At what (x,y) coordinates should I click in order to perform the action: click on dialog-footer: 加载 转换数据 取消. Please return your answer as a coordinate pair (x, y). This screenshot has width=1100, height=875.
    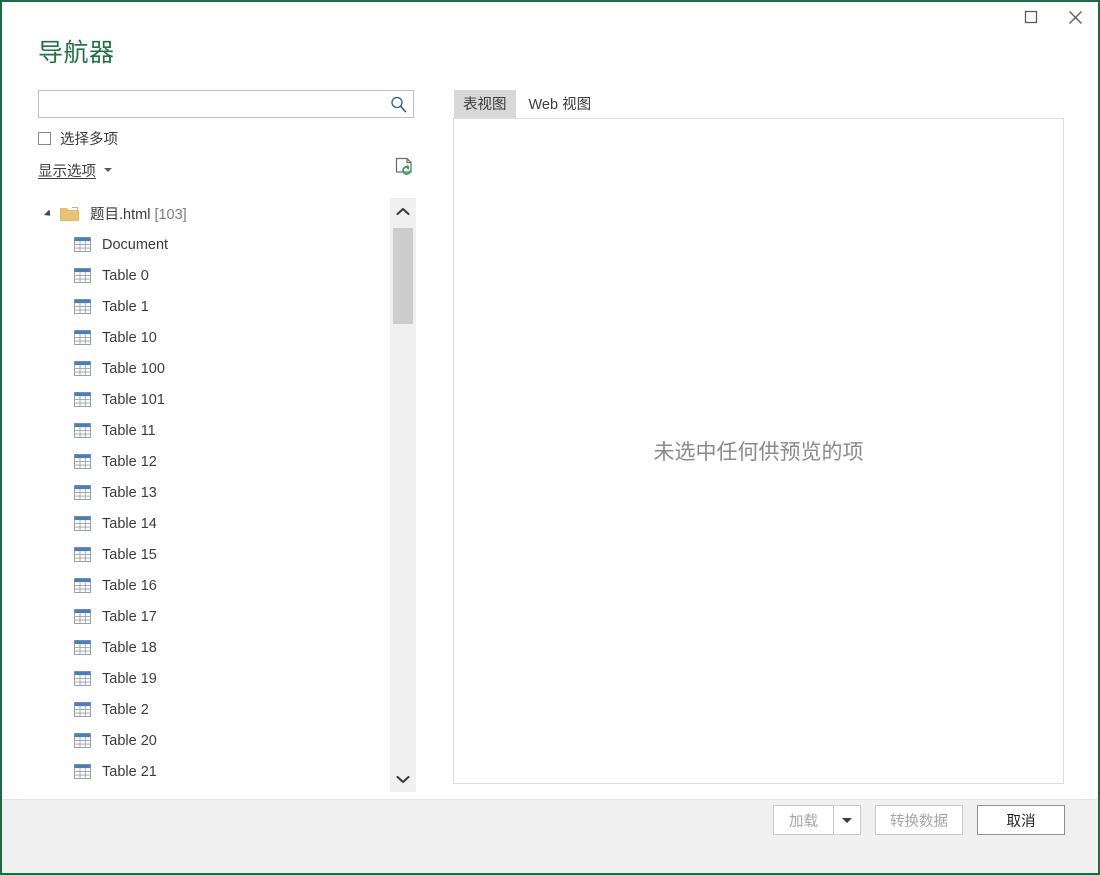
    Looking at the image, I should click on (550, 836).